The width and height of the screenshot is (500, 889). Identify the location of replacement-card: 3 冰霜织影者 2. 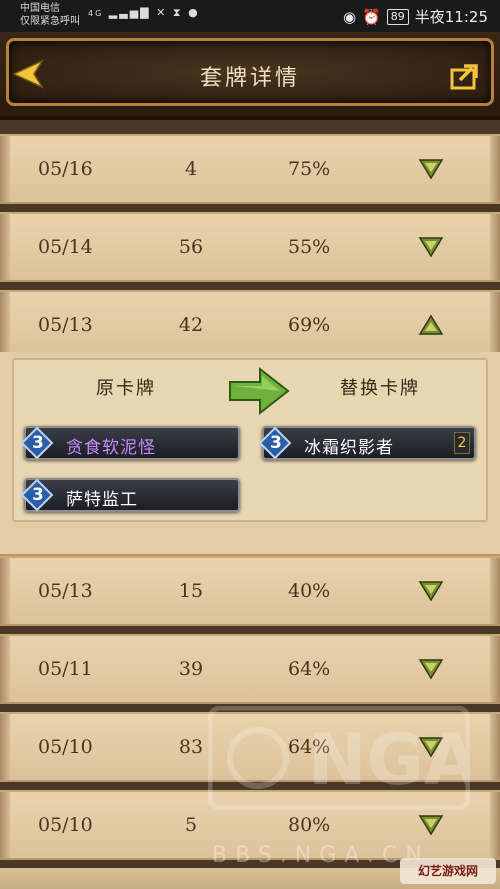
(367, 443).